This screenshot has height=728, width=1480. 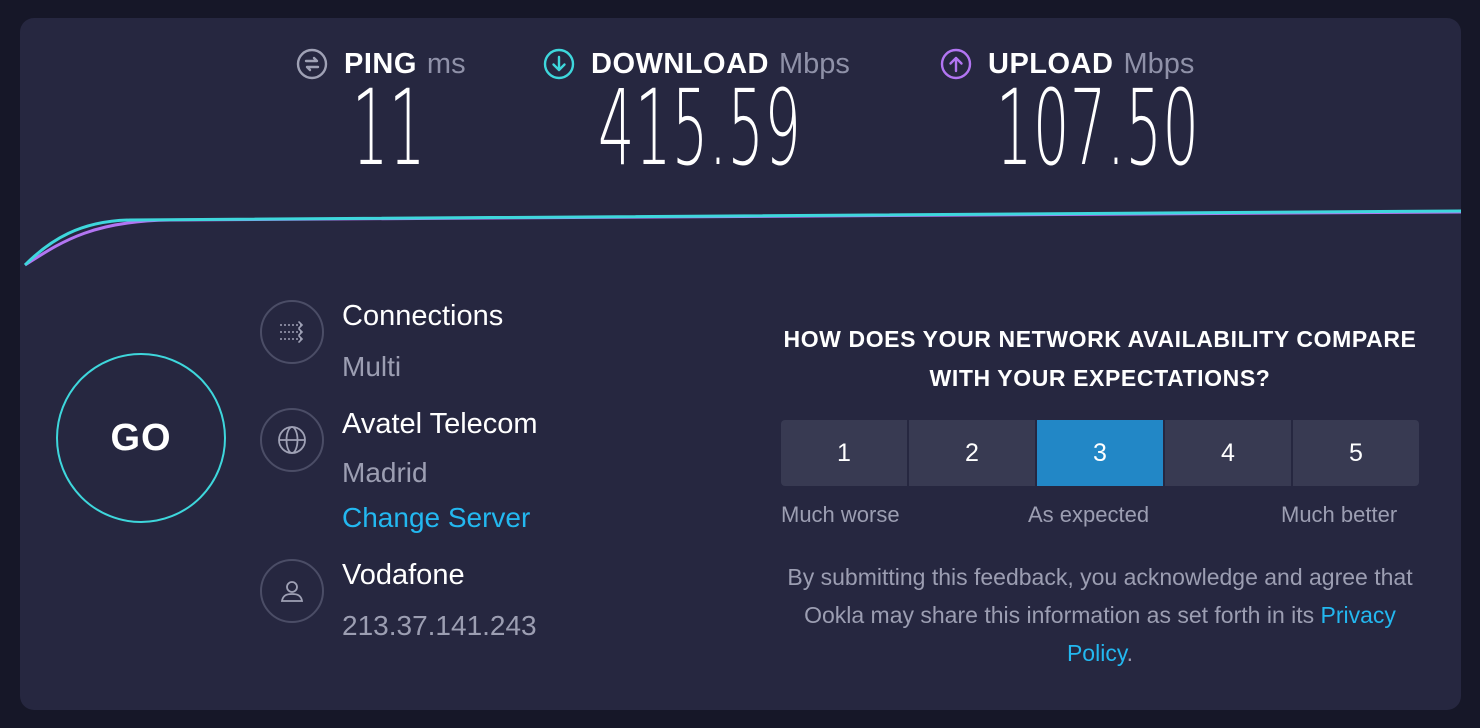 I want to click on multi-arrows-icon, so click(x=292, y=332).